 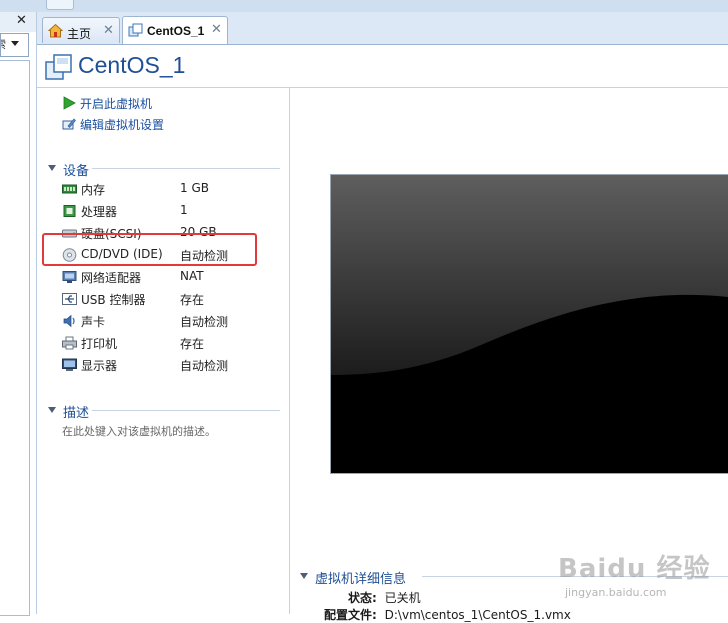 I want to click on library-search-text: 索, so click(x=3, y=44).